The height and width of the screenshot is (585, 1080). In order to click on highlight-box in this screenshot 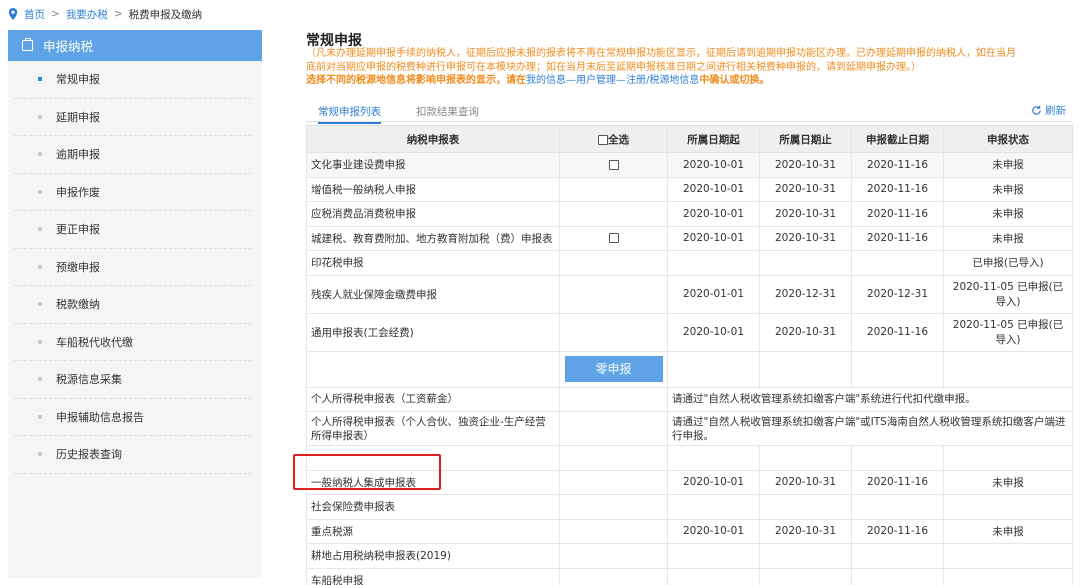, I will do `click(367, 472)`.